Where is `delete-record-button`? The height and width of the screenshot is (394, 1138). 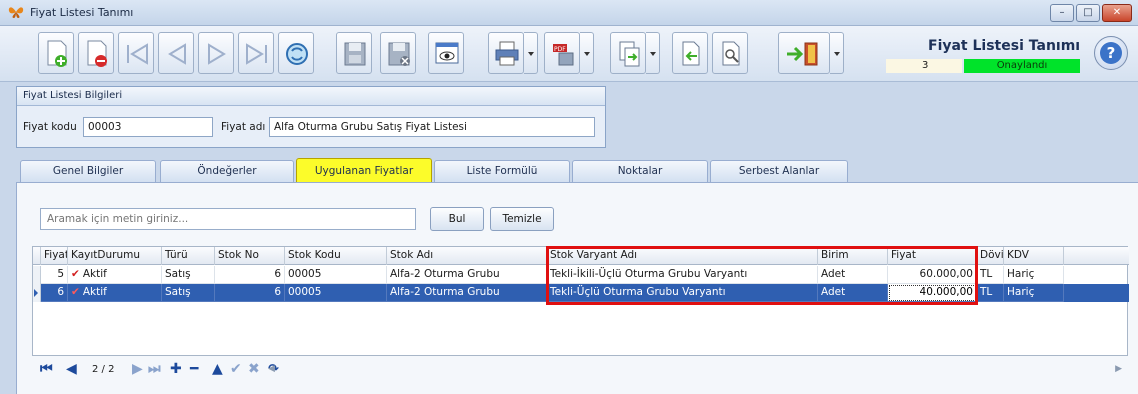
delete-record-button is located at coordinates (96, 53).